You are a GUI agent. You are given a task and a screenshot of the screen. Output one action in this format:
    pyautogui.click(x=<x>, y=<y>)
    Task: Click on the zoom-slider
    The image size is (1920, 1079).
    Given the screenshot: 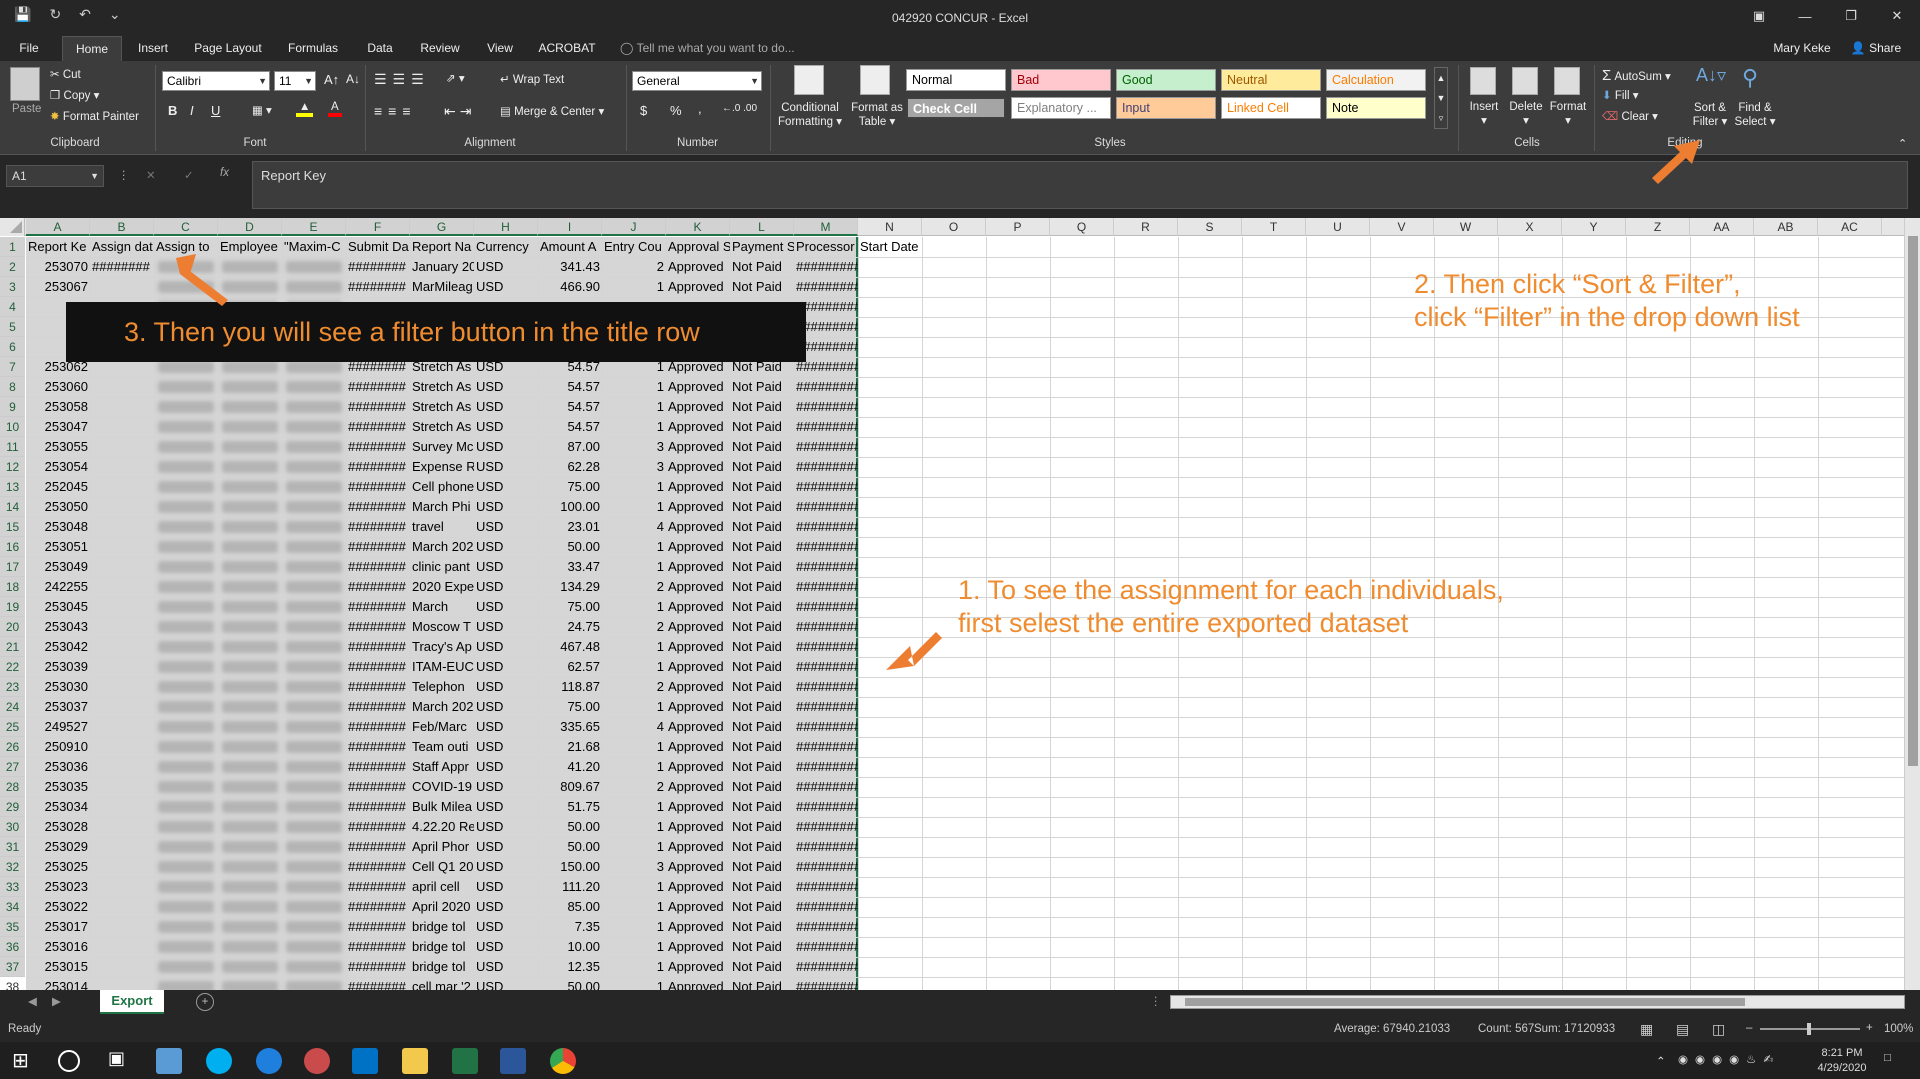 What is the action you would take?
    pyautogui.click(x=1810, y=1029)
    